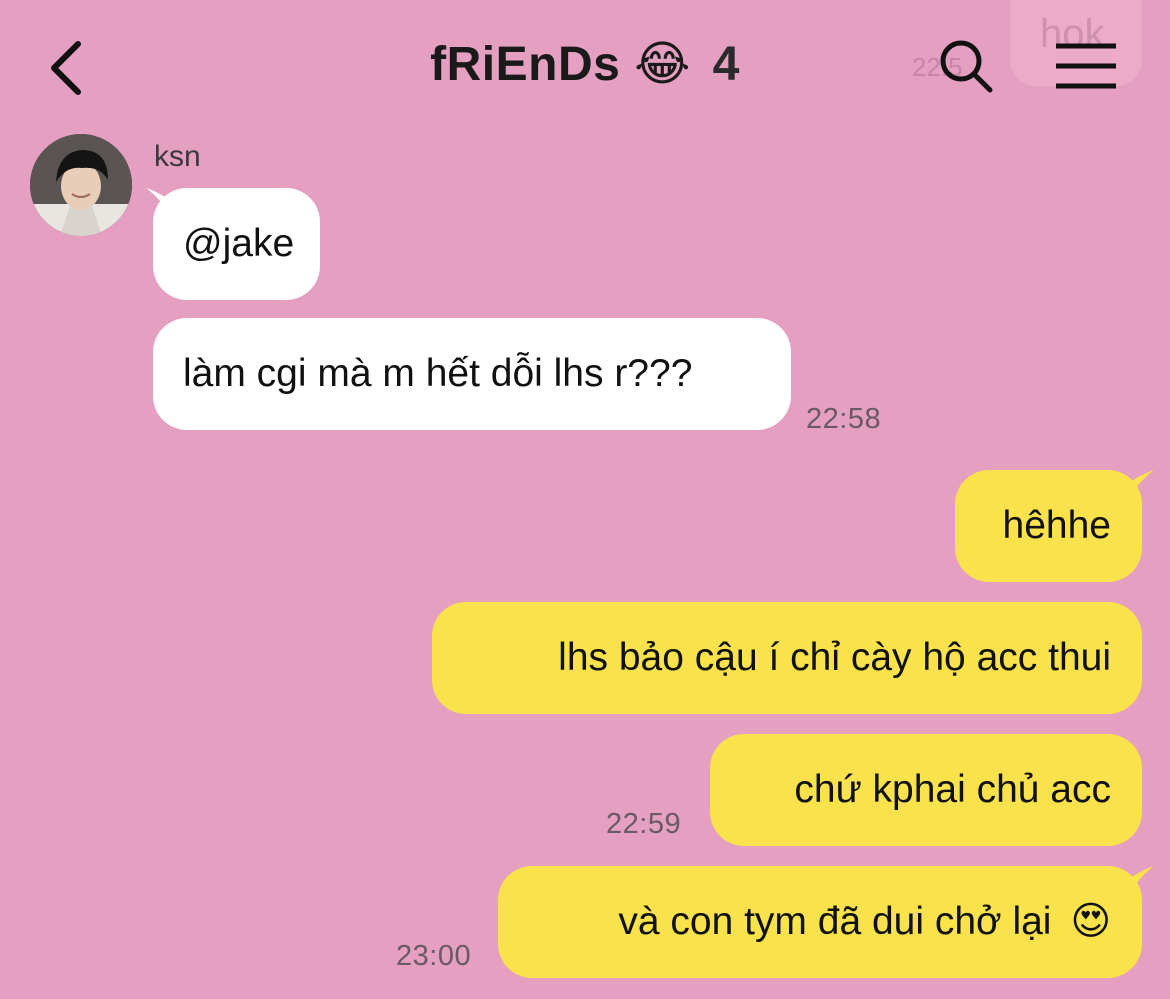  I want to click on title-emoji: 😂, so click(662, 64).